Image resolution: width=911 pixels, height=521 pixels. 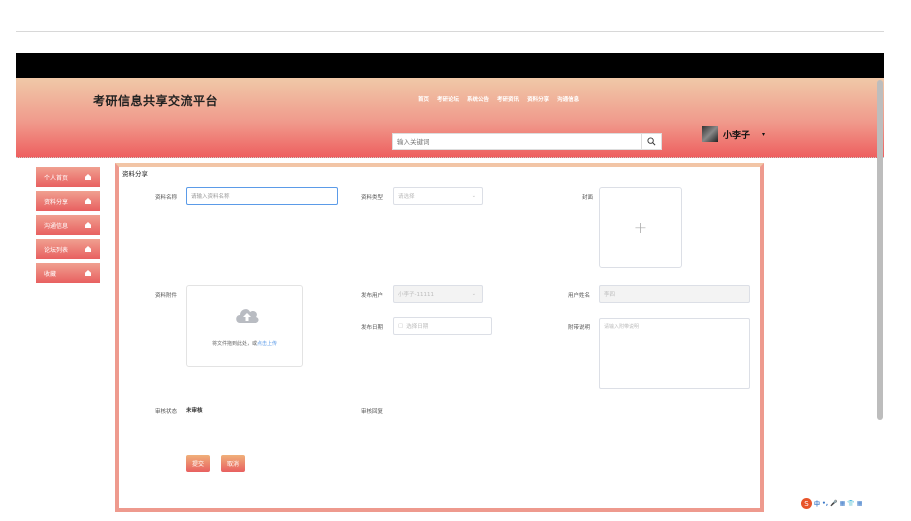 I want to click on date-picker: ▢ 选择日期, so click(x=442, y=326).